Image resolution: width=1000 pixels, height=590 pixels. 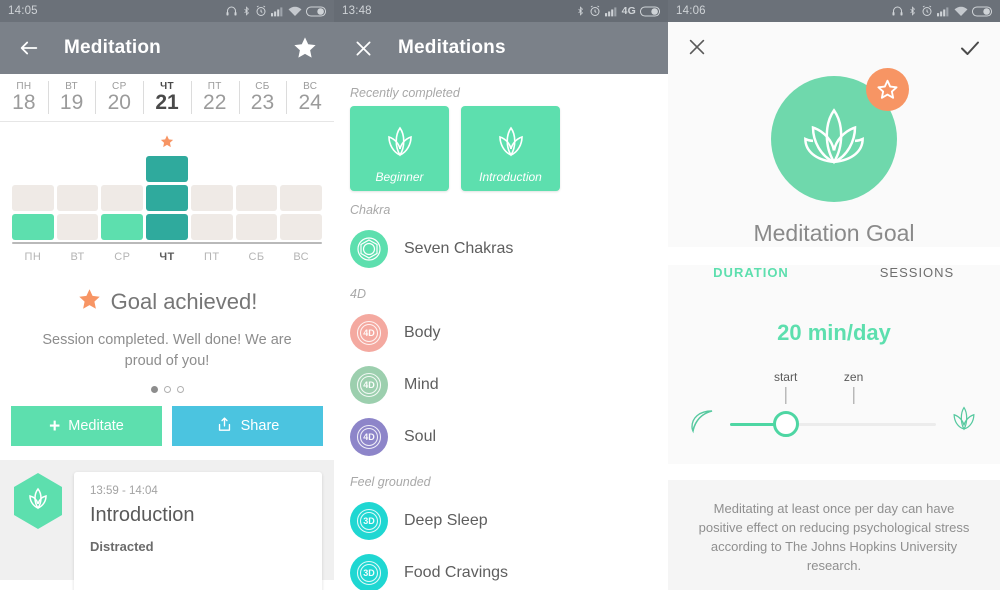 What do you see at coordinates (785, 423) in the screenshot?
I see `slider-knob` at bounding box center [785, 423].